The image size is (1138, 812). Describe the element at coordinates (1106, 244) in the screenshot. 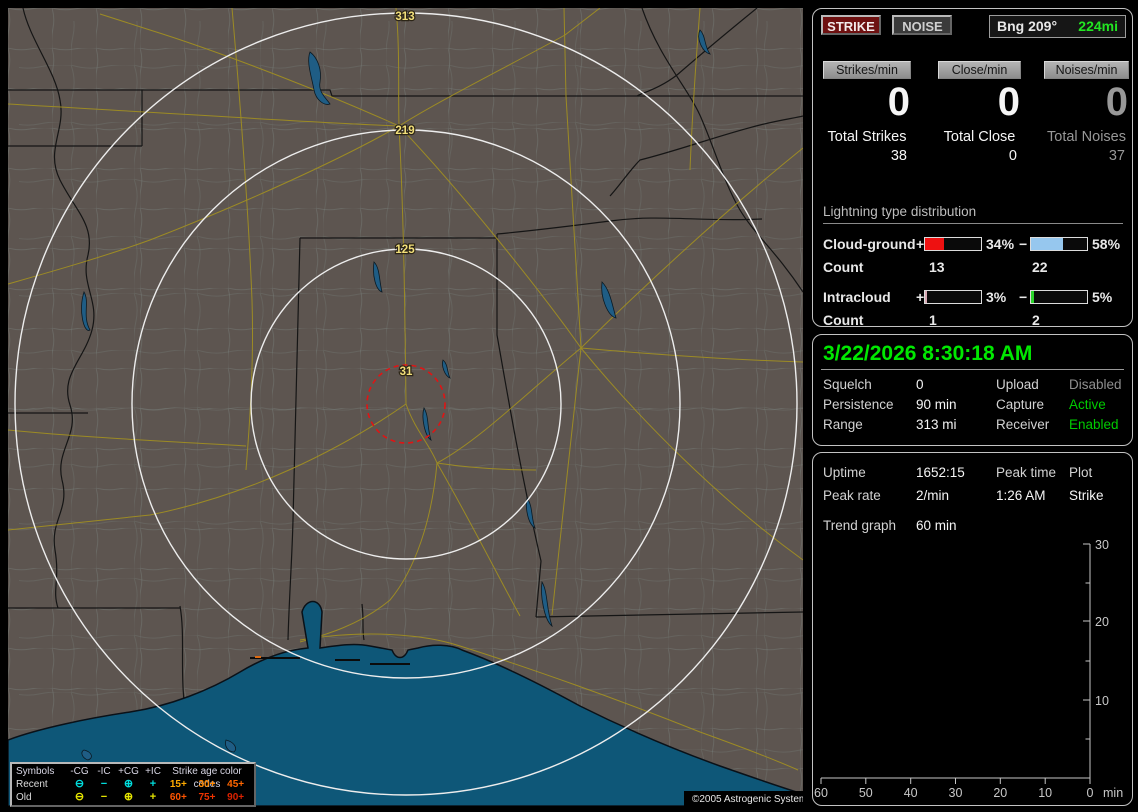

I see `cg-minus-pct: 58%` at that location.